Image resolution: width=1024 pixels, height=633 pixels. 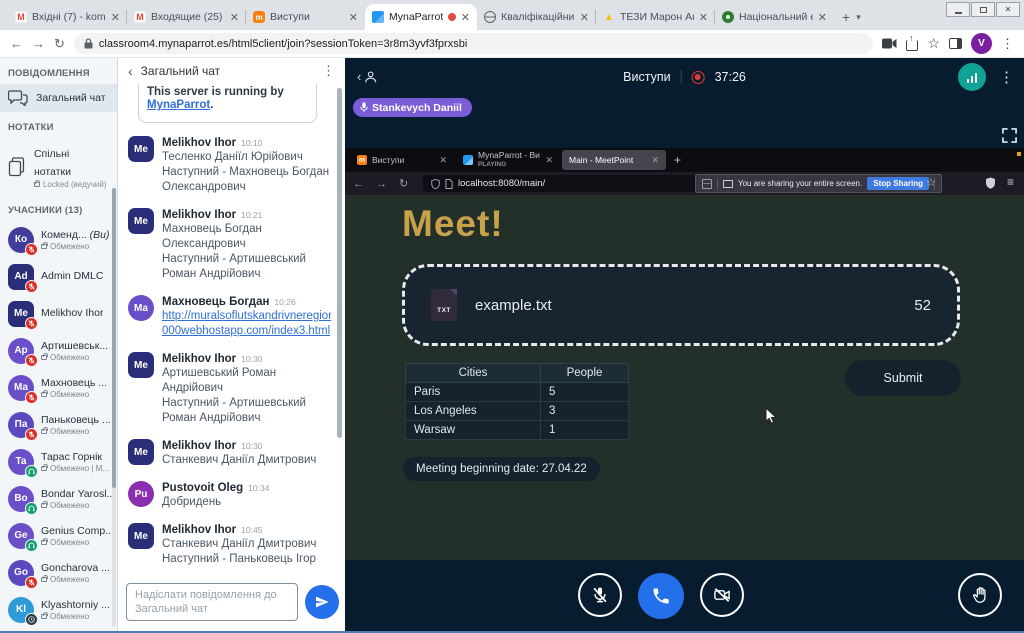 What do you see at coordinates (38, 43) in the screenshot?
I see `forward-button: →` at bounding box center [38, 43].